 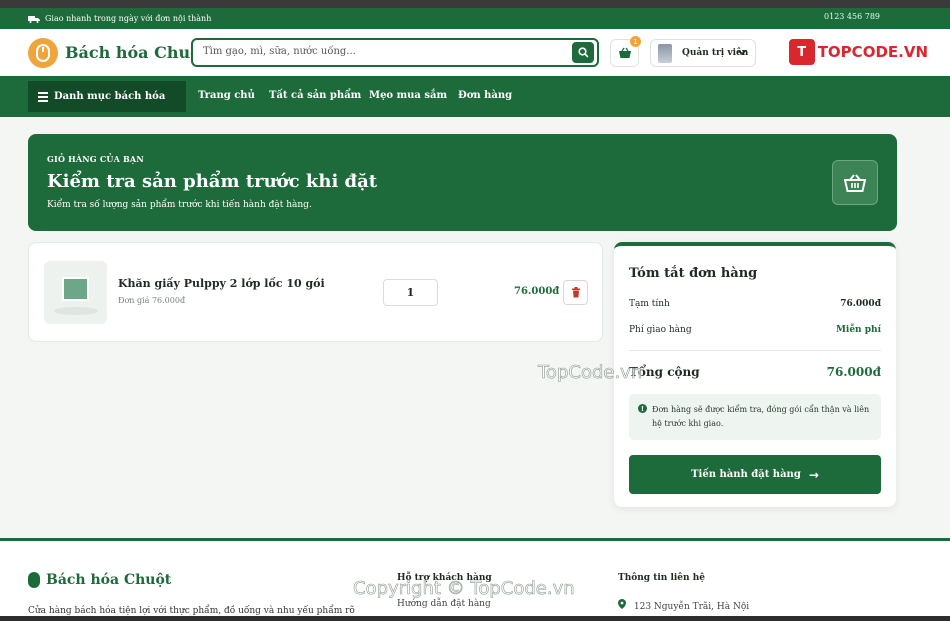 What do you see at coordinates (813, 474) in the screenshot?
I see `arrow-right-icon: →` at bounding box center [813, 474].